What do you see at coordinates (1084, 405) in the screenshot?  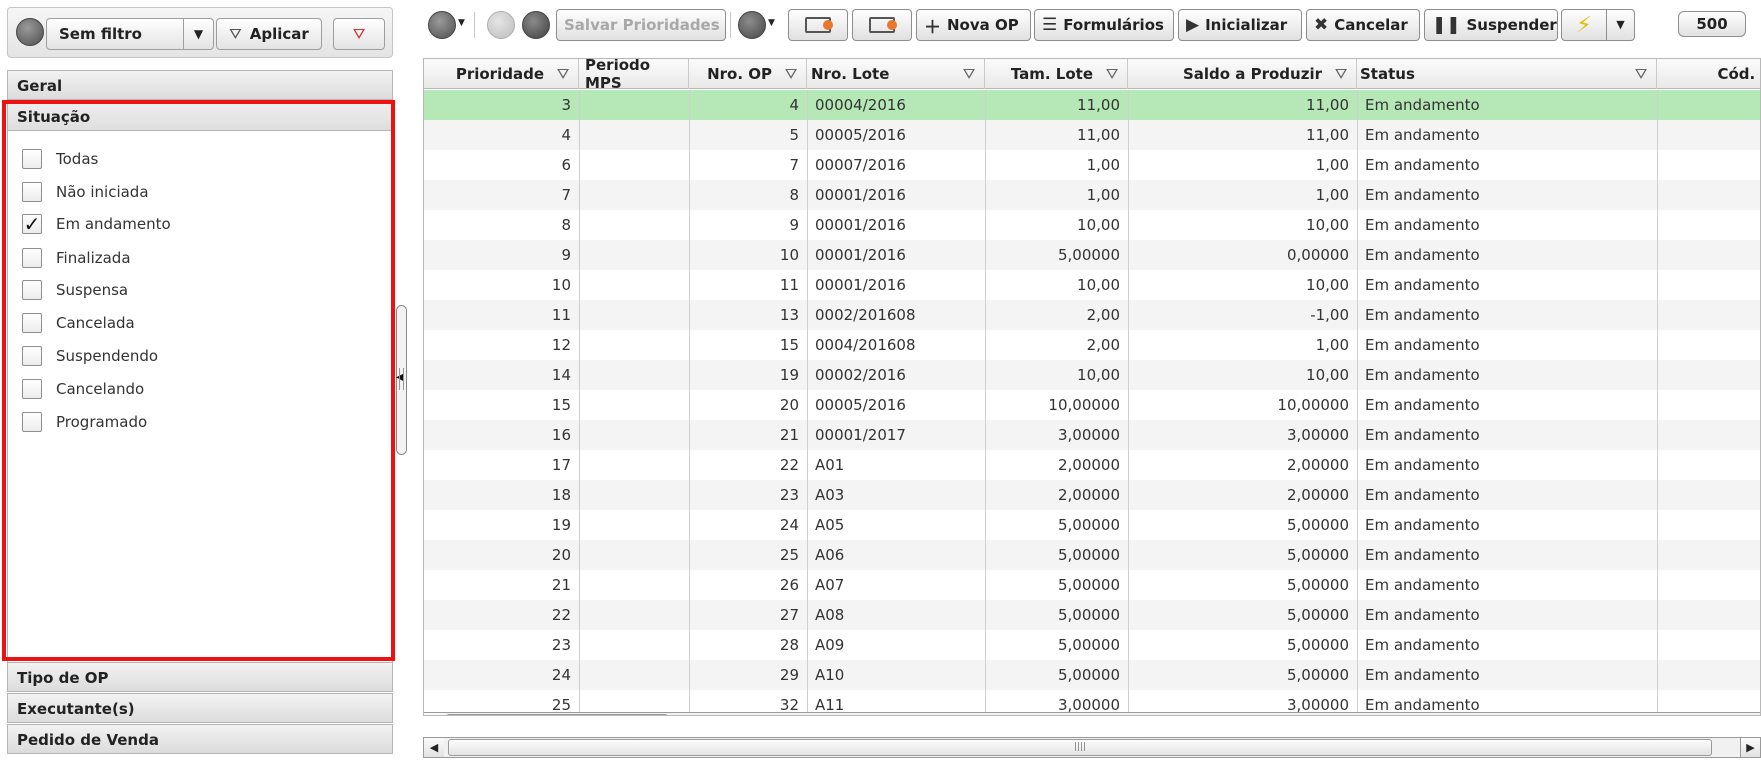 I see `cell-tam-lote: 10,00000` at bounding box center [1084, 405].